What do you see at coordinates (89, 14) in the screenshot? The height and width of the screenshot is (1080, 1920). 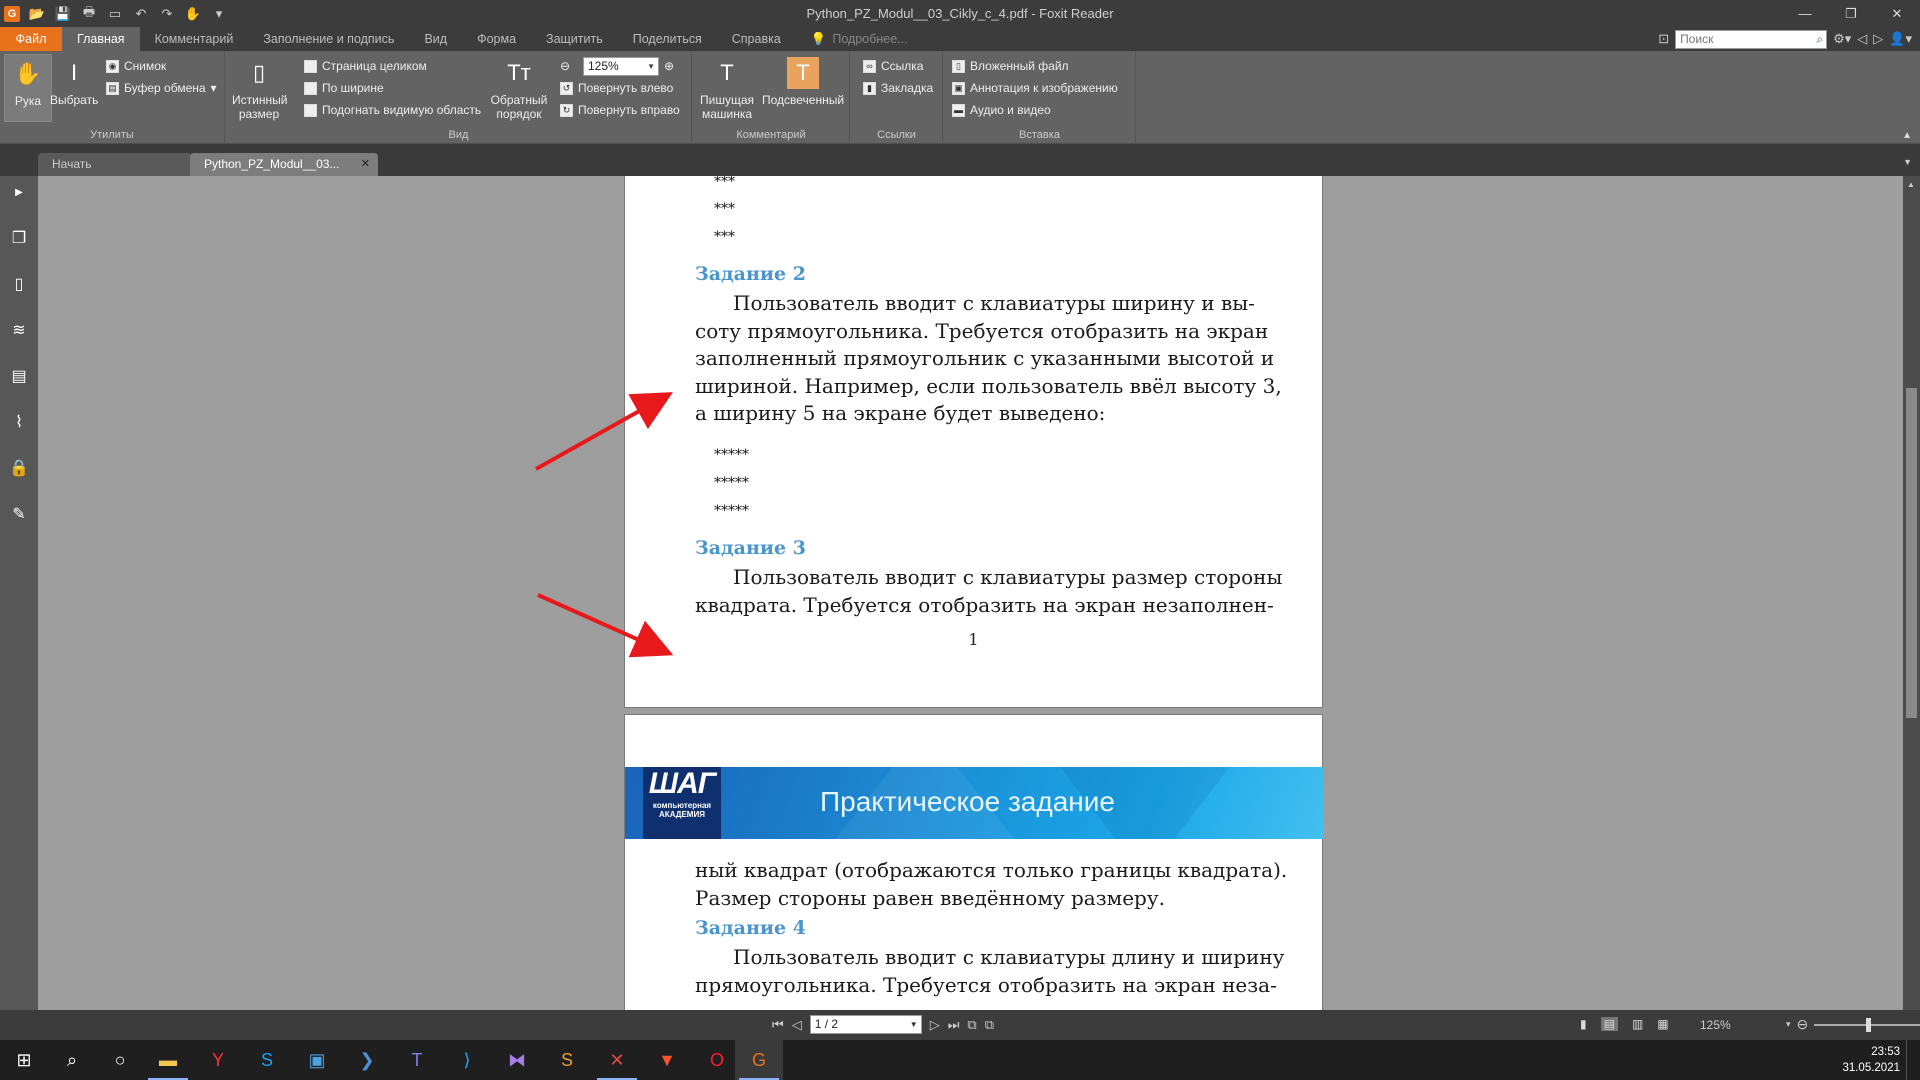 I see `print-icon: 🖶` at bounding box center [89, 14].